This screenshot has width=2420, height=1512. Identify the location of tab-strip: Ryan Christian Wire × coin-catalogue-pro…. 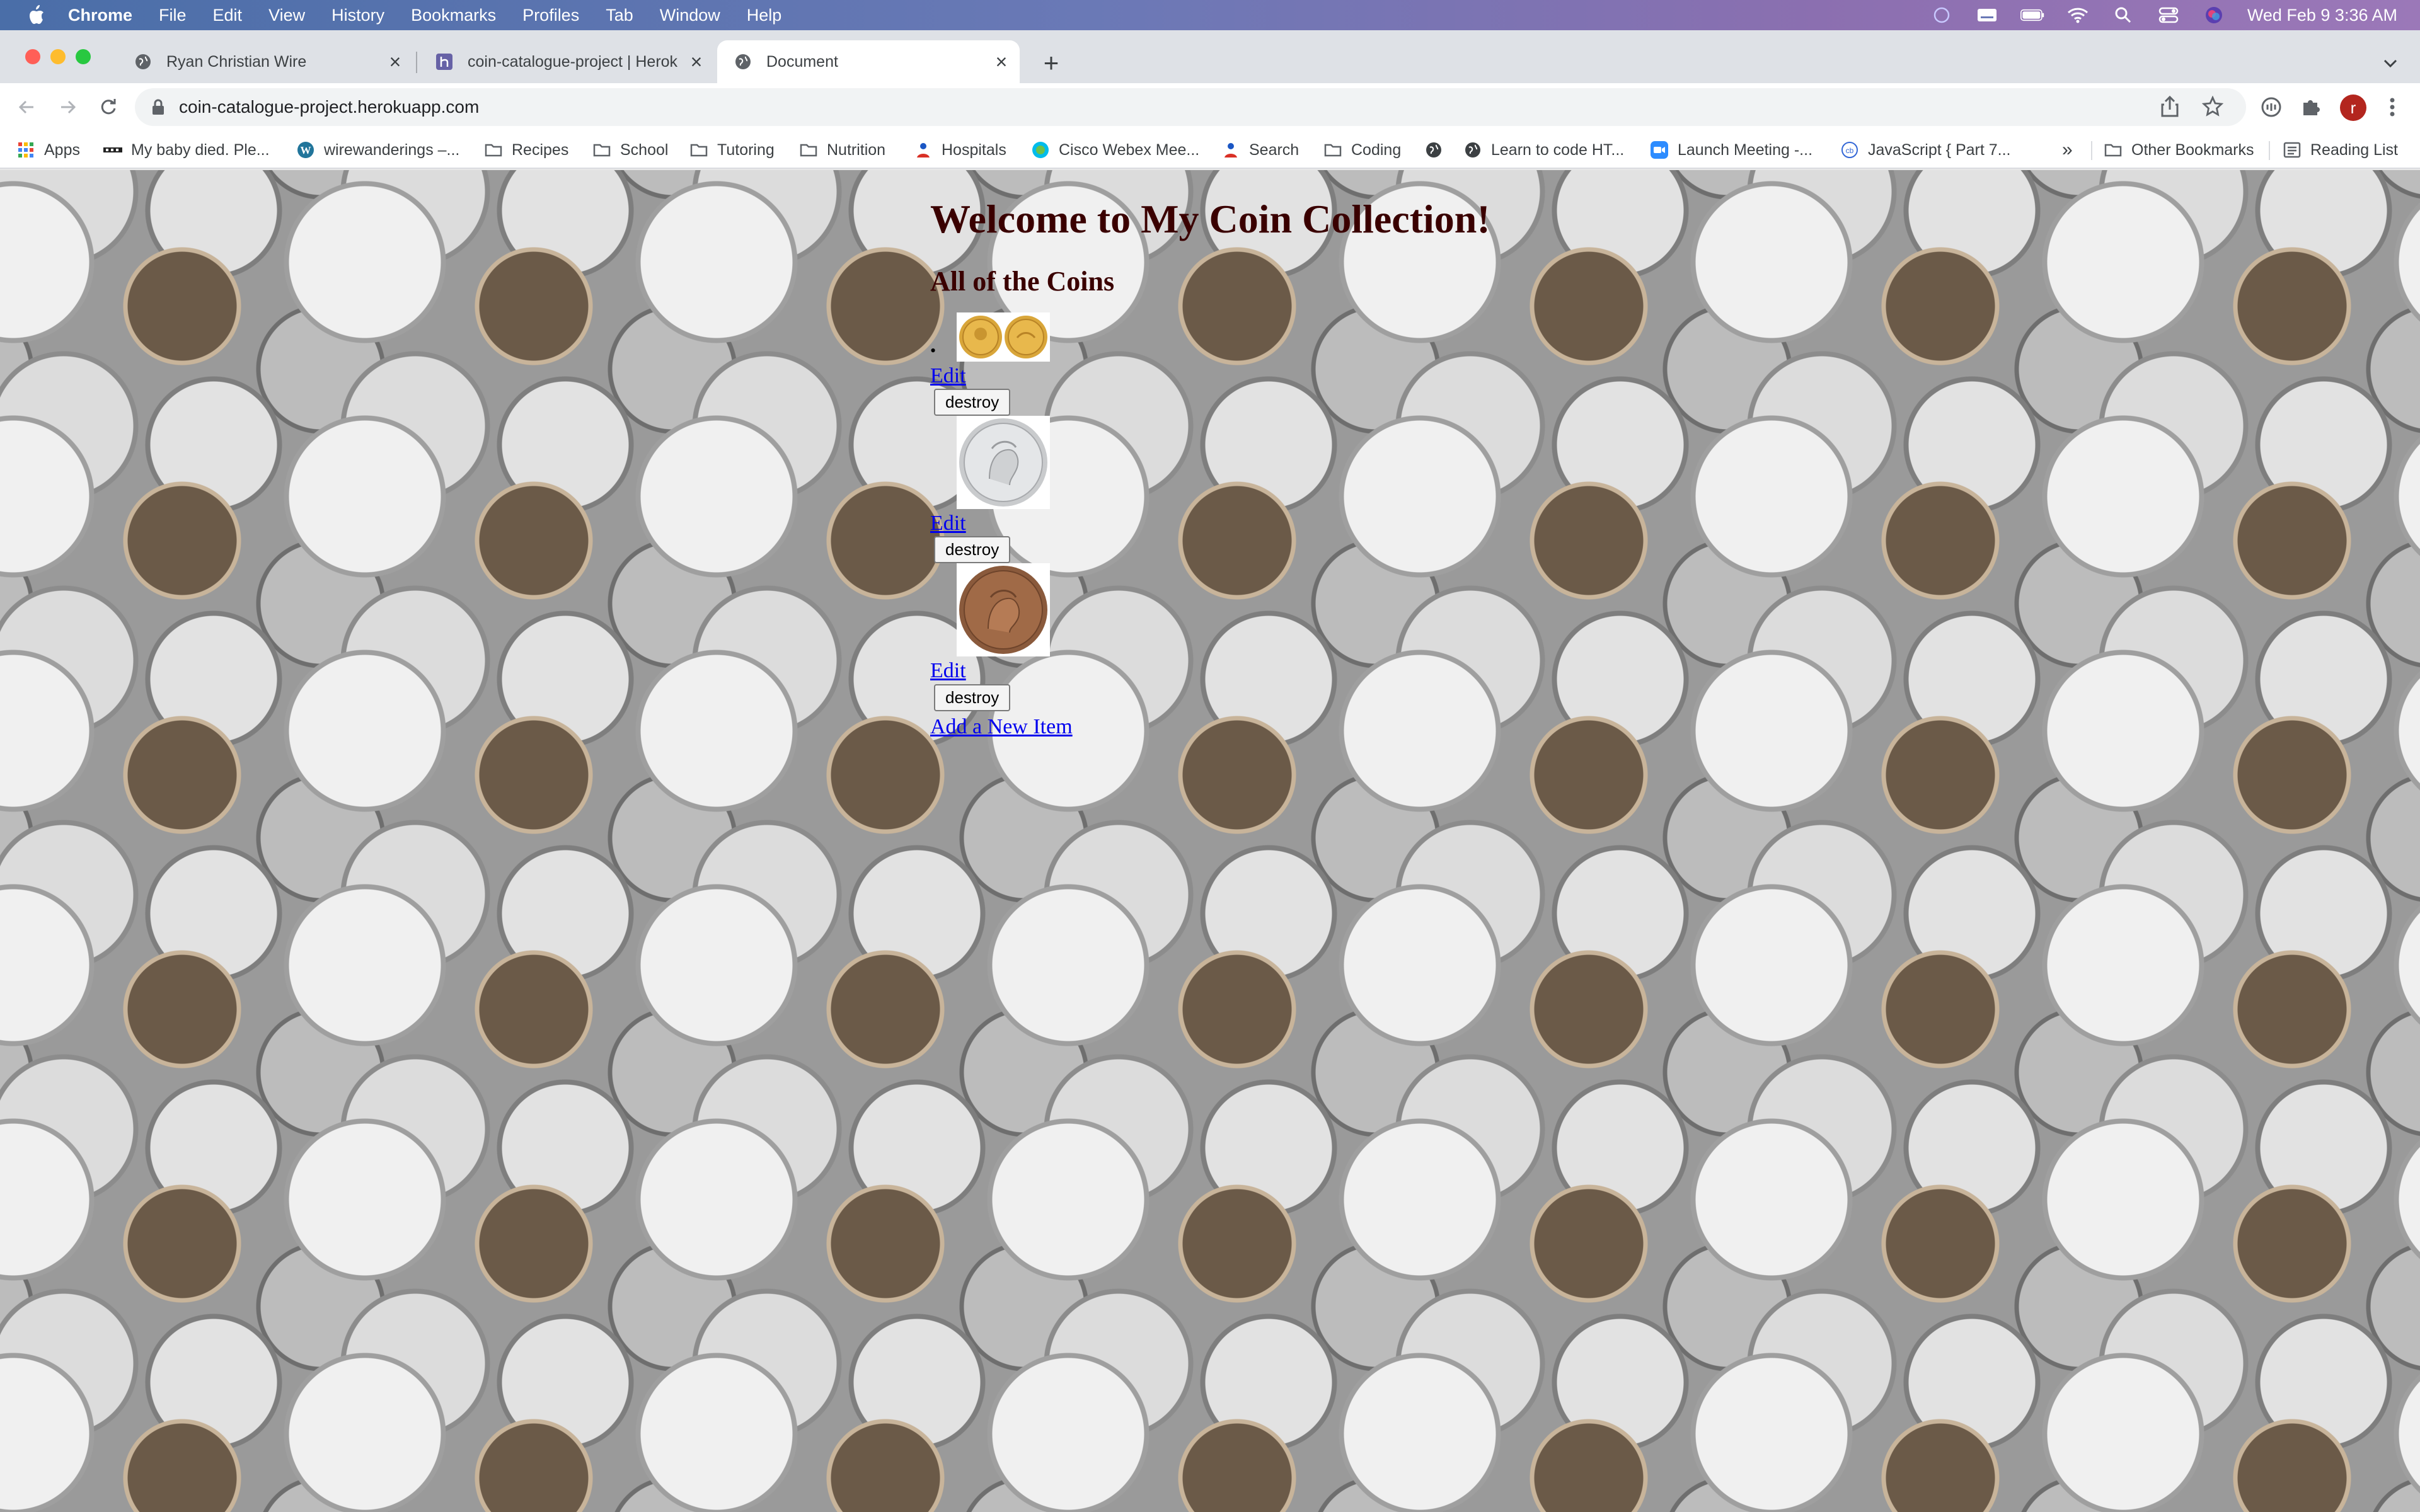
(1210, 56).